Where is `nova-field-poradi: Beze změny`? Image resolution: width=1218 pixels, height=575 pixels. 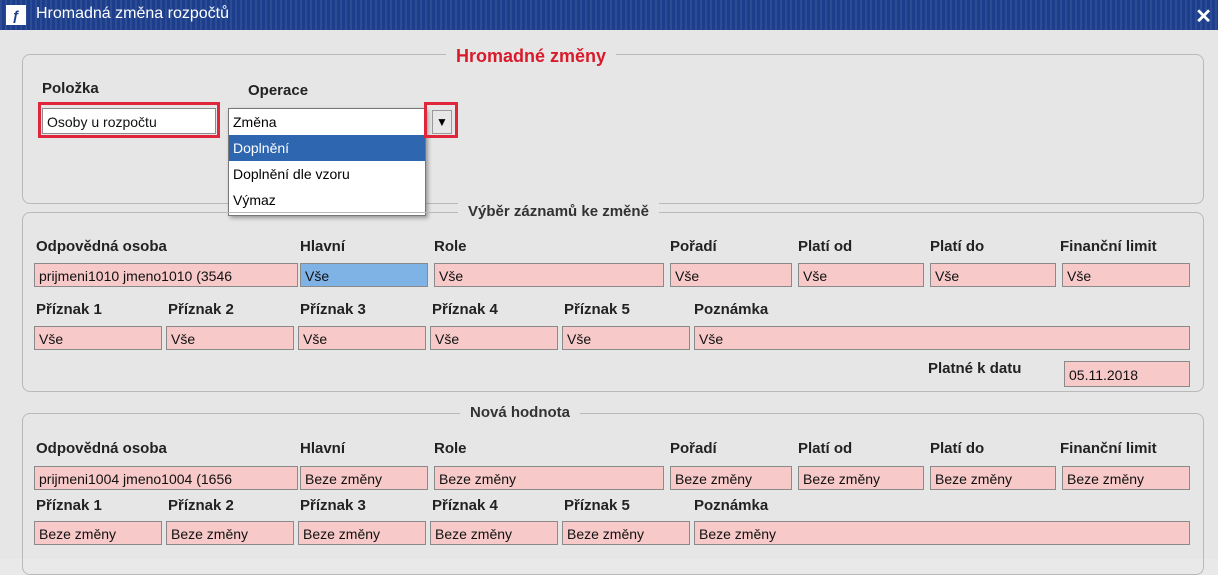
nova-field-poradi: Beze změny is located at coordinates (731, 478).